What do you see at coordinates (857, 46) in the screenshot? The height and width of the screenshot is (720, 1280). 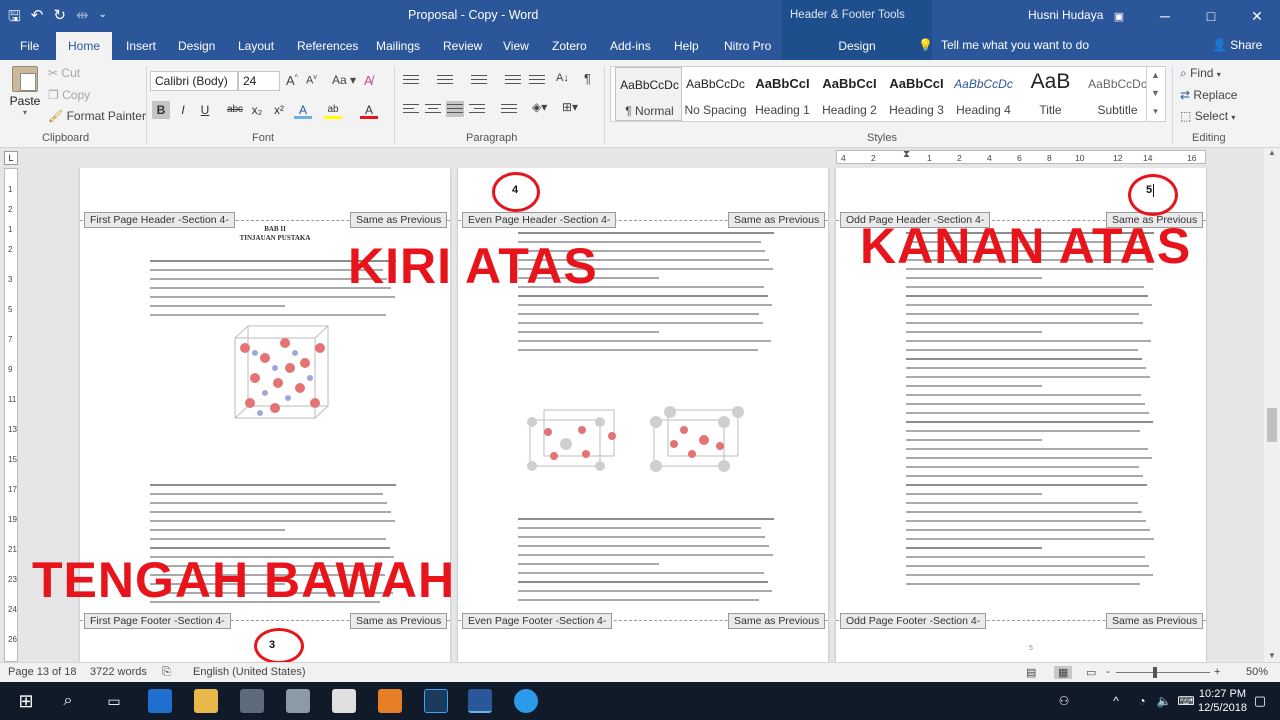 I see `tab-header-footer-design: Design` at bounding box center [857, 46].